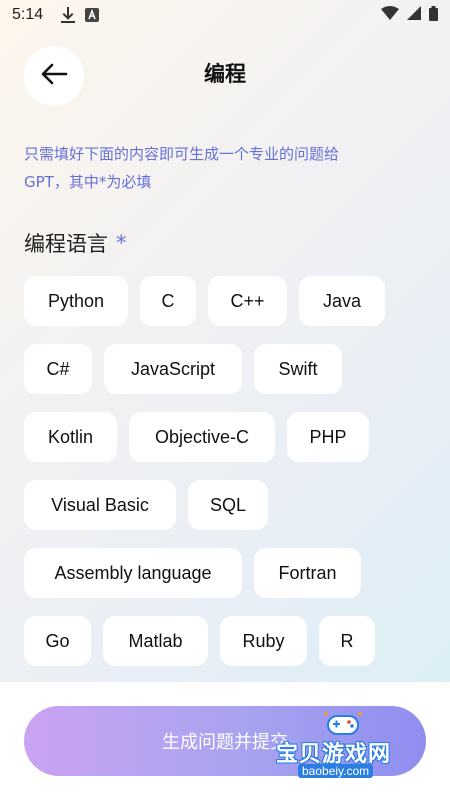 The image size is (450, 800). What do you see at coordinates (182, 154) in the screenshot?
I see `description-line-1: 只需填好下面的内容即可生成一个专业的问题给` at bounding box center [182, 154].